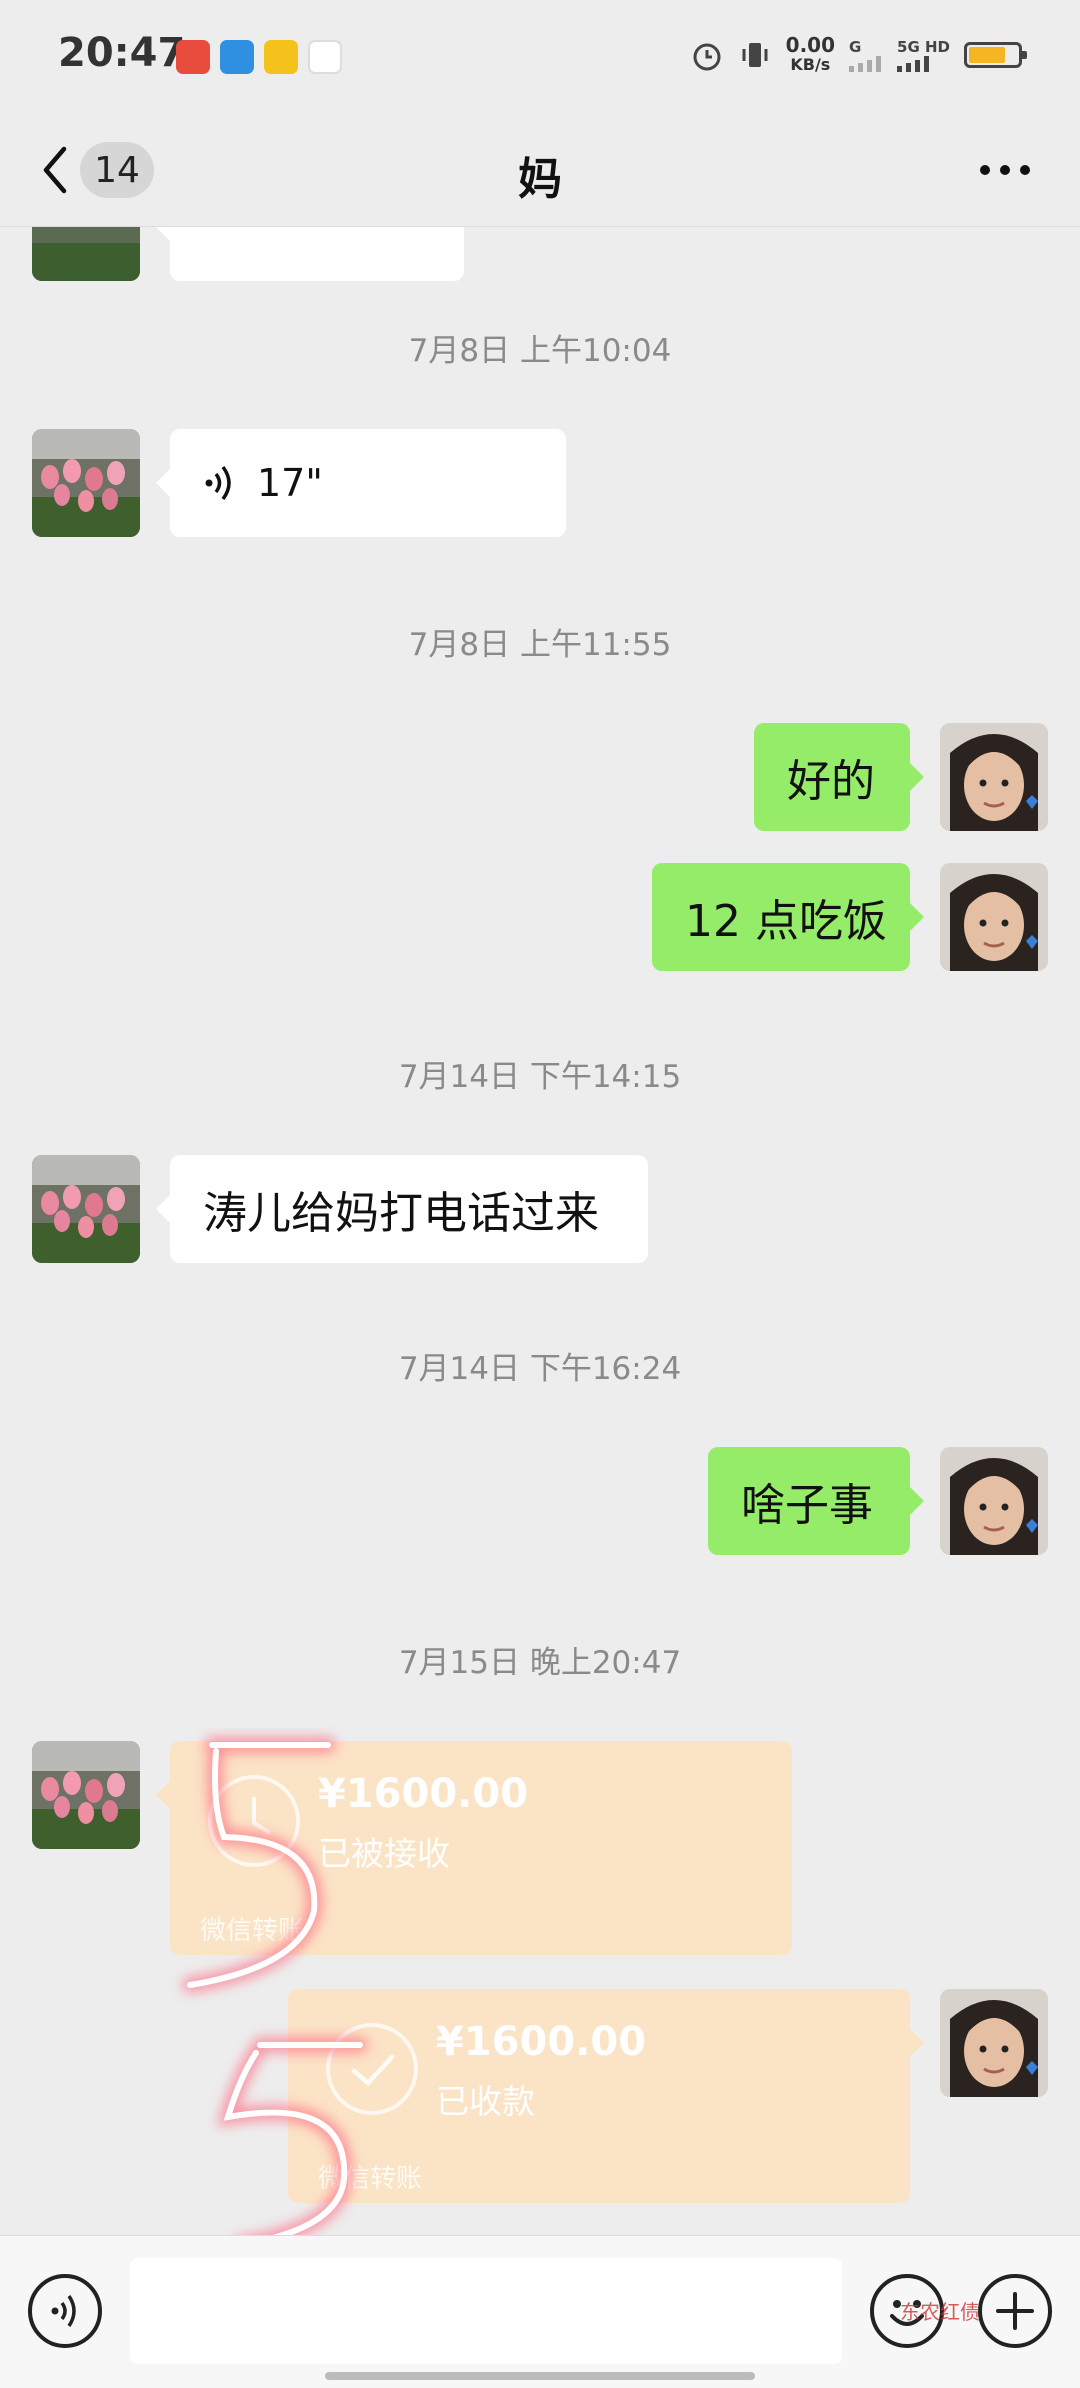 The image size is (1080, 2388). What do you see at coordinates (940, 2312) in the screenshot?
I see `watermark-text: 东农红债` at bounding box center [940, 2312].